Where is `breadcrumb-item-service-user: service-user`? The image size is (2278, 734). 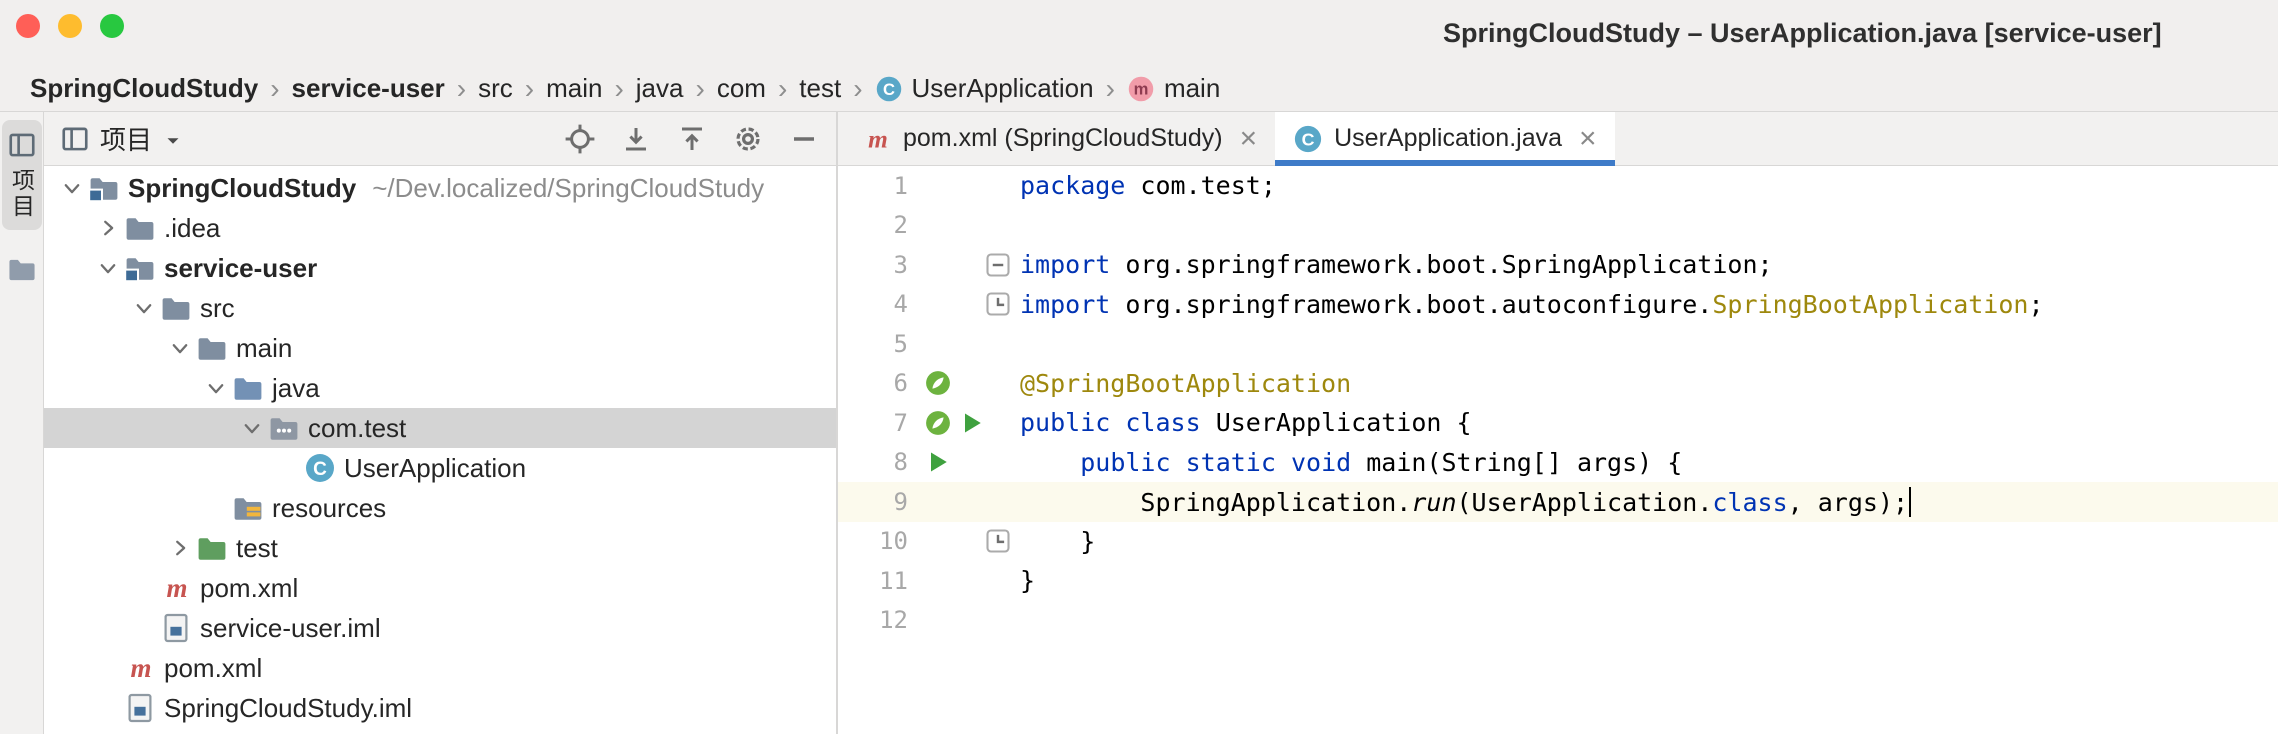
breadcrumb-item-service-user: service-user is located at coordinates (368, 88).